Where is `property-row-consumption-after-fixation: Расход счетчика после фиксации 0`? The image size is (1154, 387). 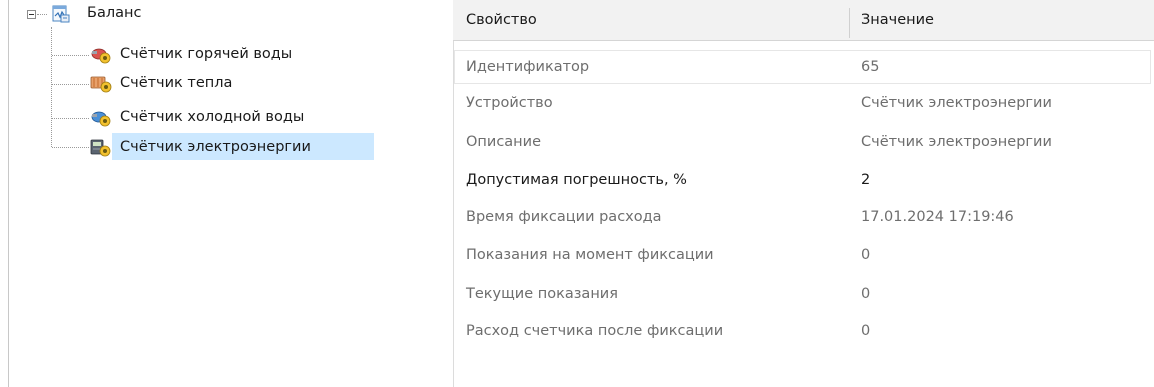 property-row-consumption-after-fixation: Расход счетчика после фиксации 0 is located at coordinates (803, 331).